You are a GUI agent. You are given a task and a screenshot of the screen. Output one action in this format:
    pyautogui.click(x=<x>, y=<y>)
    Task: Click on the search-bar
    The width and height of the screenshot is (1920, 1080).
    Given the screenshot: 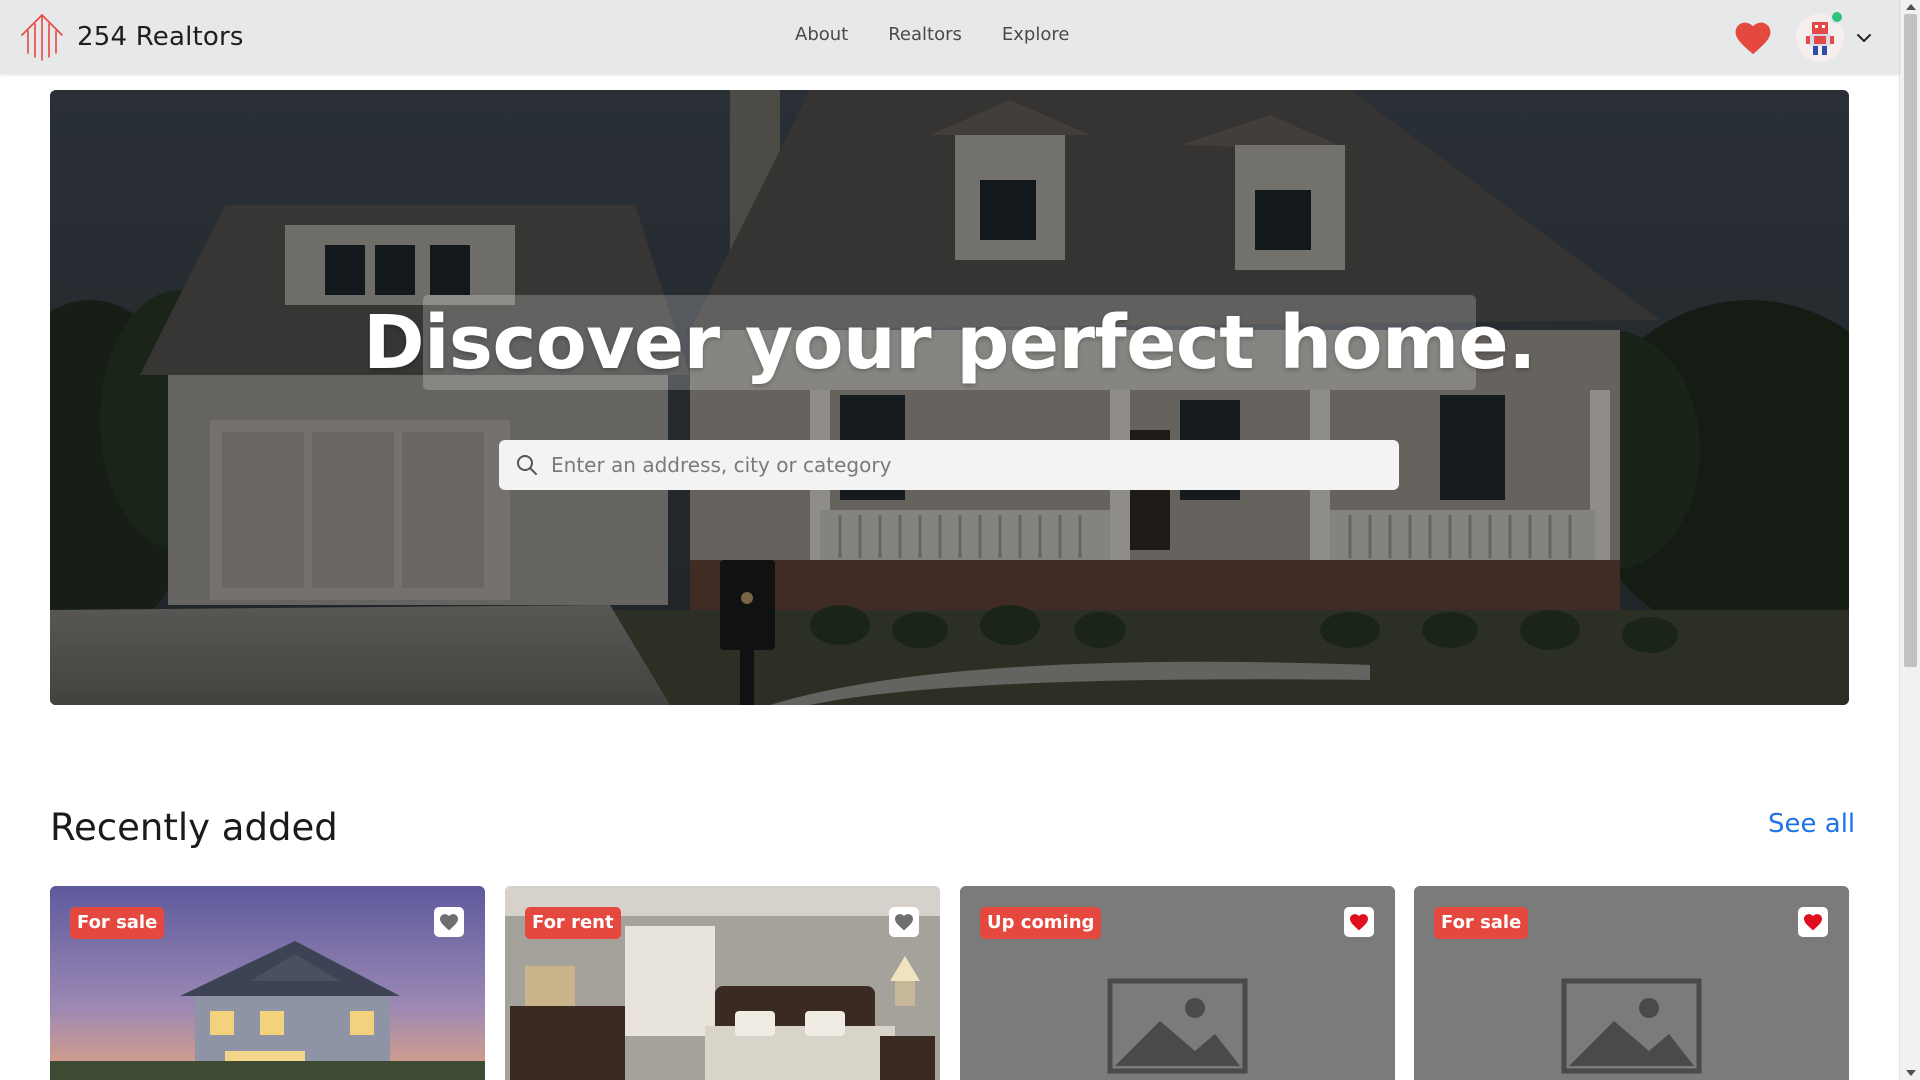 What is the action you would take?
    pyautogui.click(x=949, y=465)
    